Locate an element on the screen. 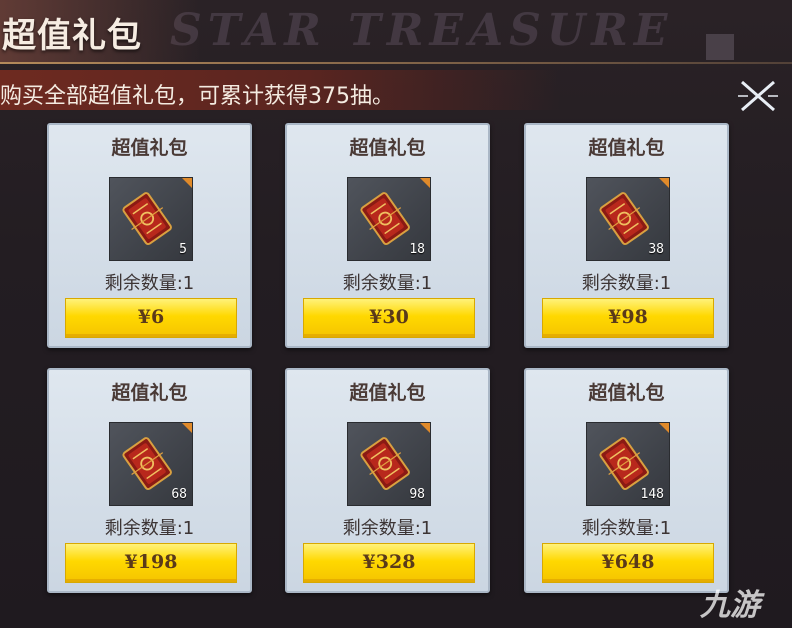  pack-card: 超值礼包 98 剩余数量:1 ¥328 is located at coordinates (387, 480).